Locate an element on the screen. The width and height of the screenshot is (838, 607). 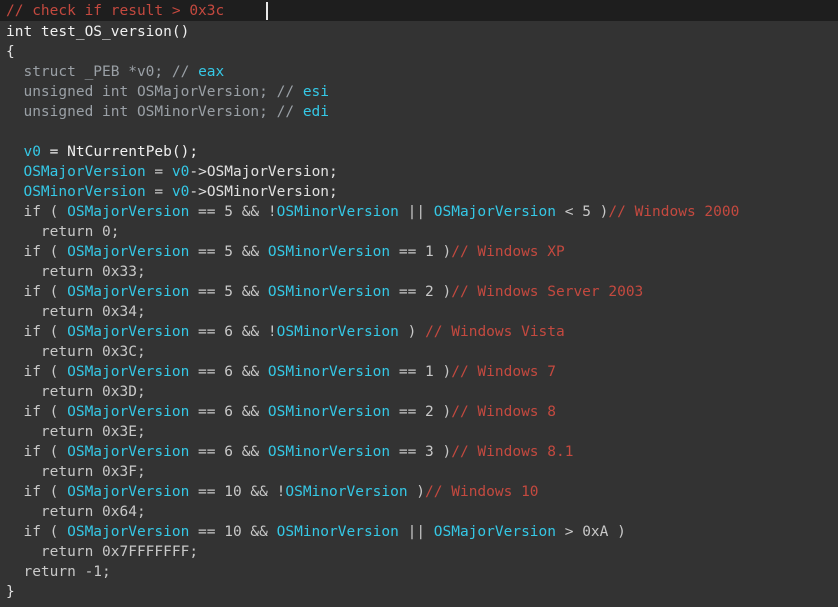
code-token: == 1 ) is located at coordinates (421, 252).